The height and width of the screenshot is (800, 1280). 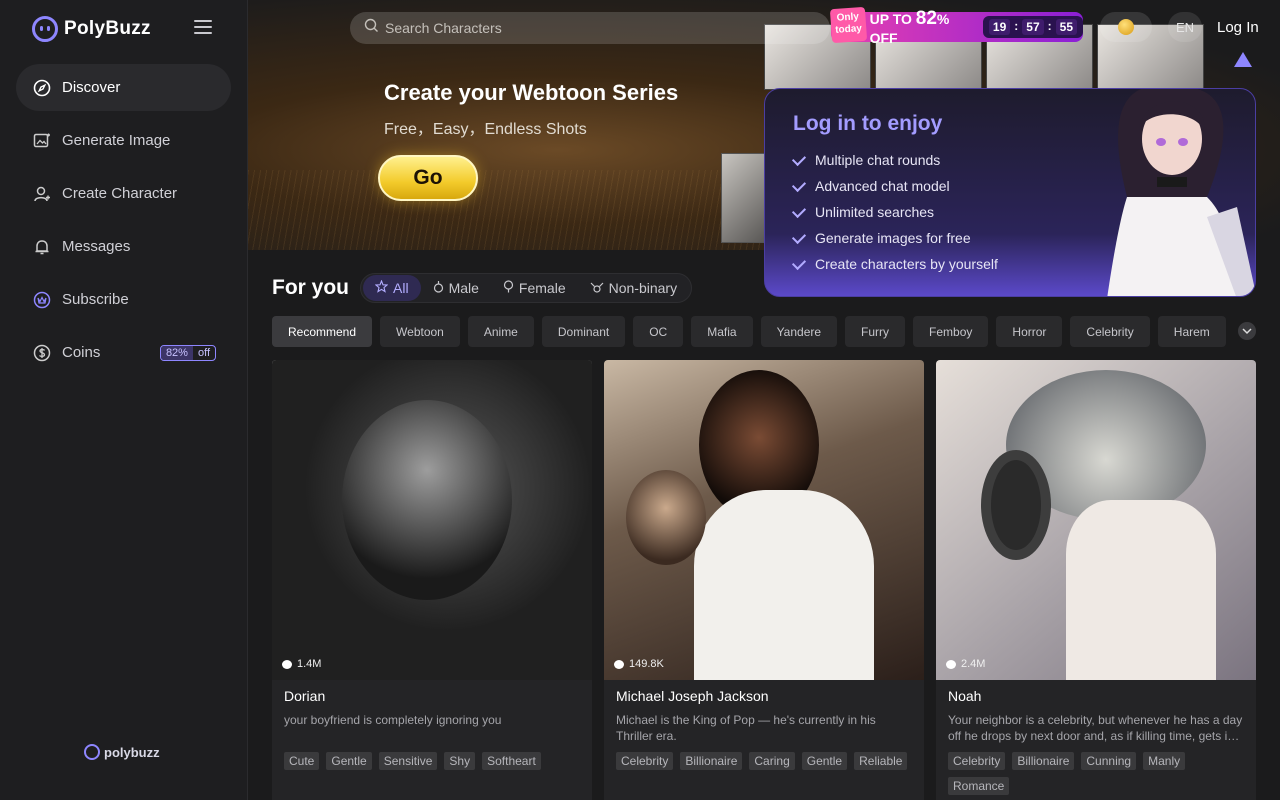 What do you see at coordinates (692, 696) in the screenshot?
I see `character-name: Michael Joseph Jackson` at bounding box center [692, 696].